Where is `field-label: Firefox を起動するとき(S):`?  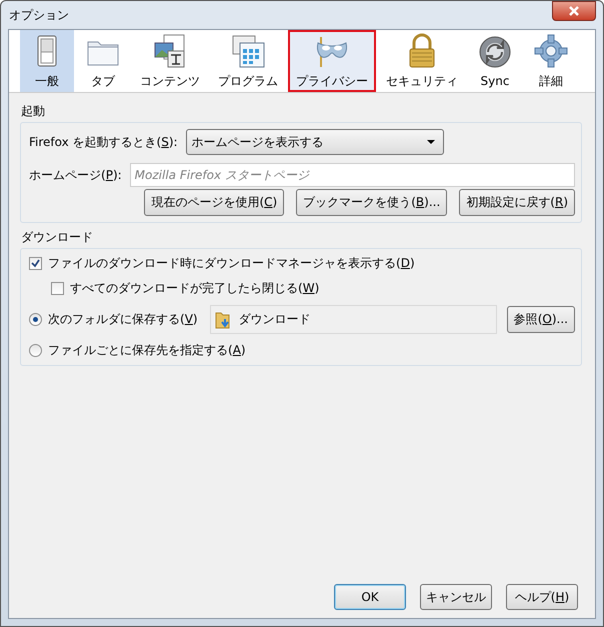 field-label: Firefox を起動するとき(S): is located at coordinates (103, 142).